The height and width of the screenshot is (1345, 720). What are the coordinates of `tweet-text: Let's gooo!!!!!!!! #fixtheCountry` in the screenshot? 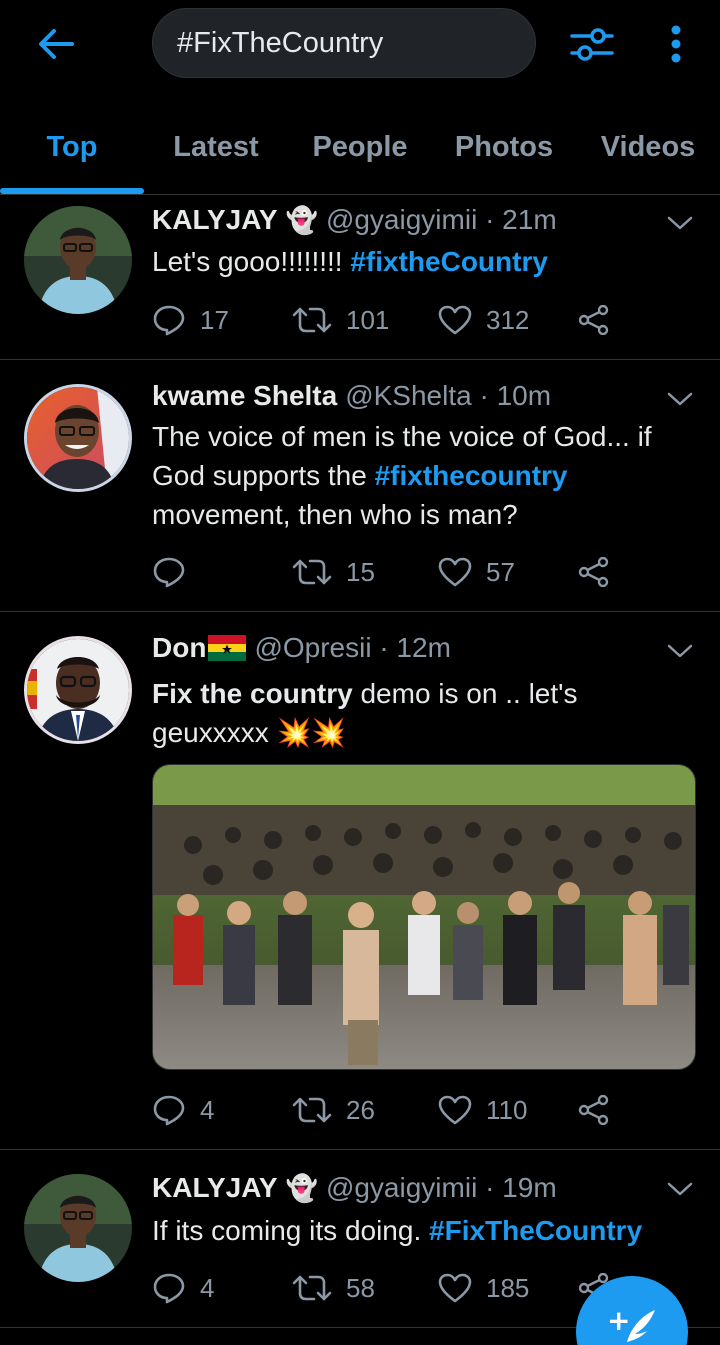 It's located at (424, 261).